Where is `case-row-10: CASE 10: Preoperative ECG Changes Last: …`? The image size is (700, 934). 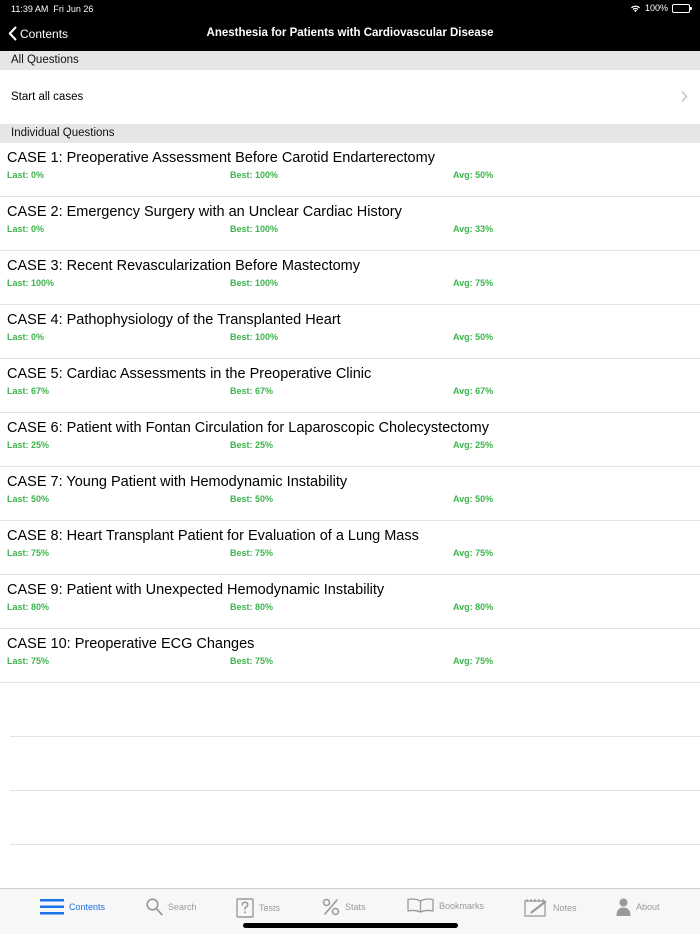
case-row-10: CASE 10: Preoperative ECG Changes Last: … is located at coordinates (350, 656).